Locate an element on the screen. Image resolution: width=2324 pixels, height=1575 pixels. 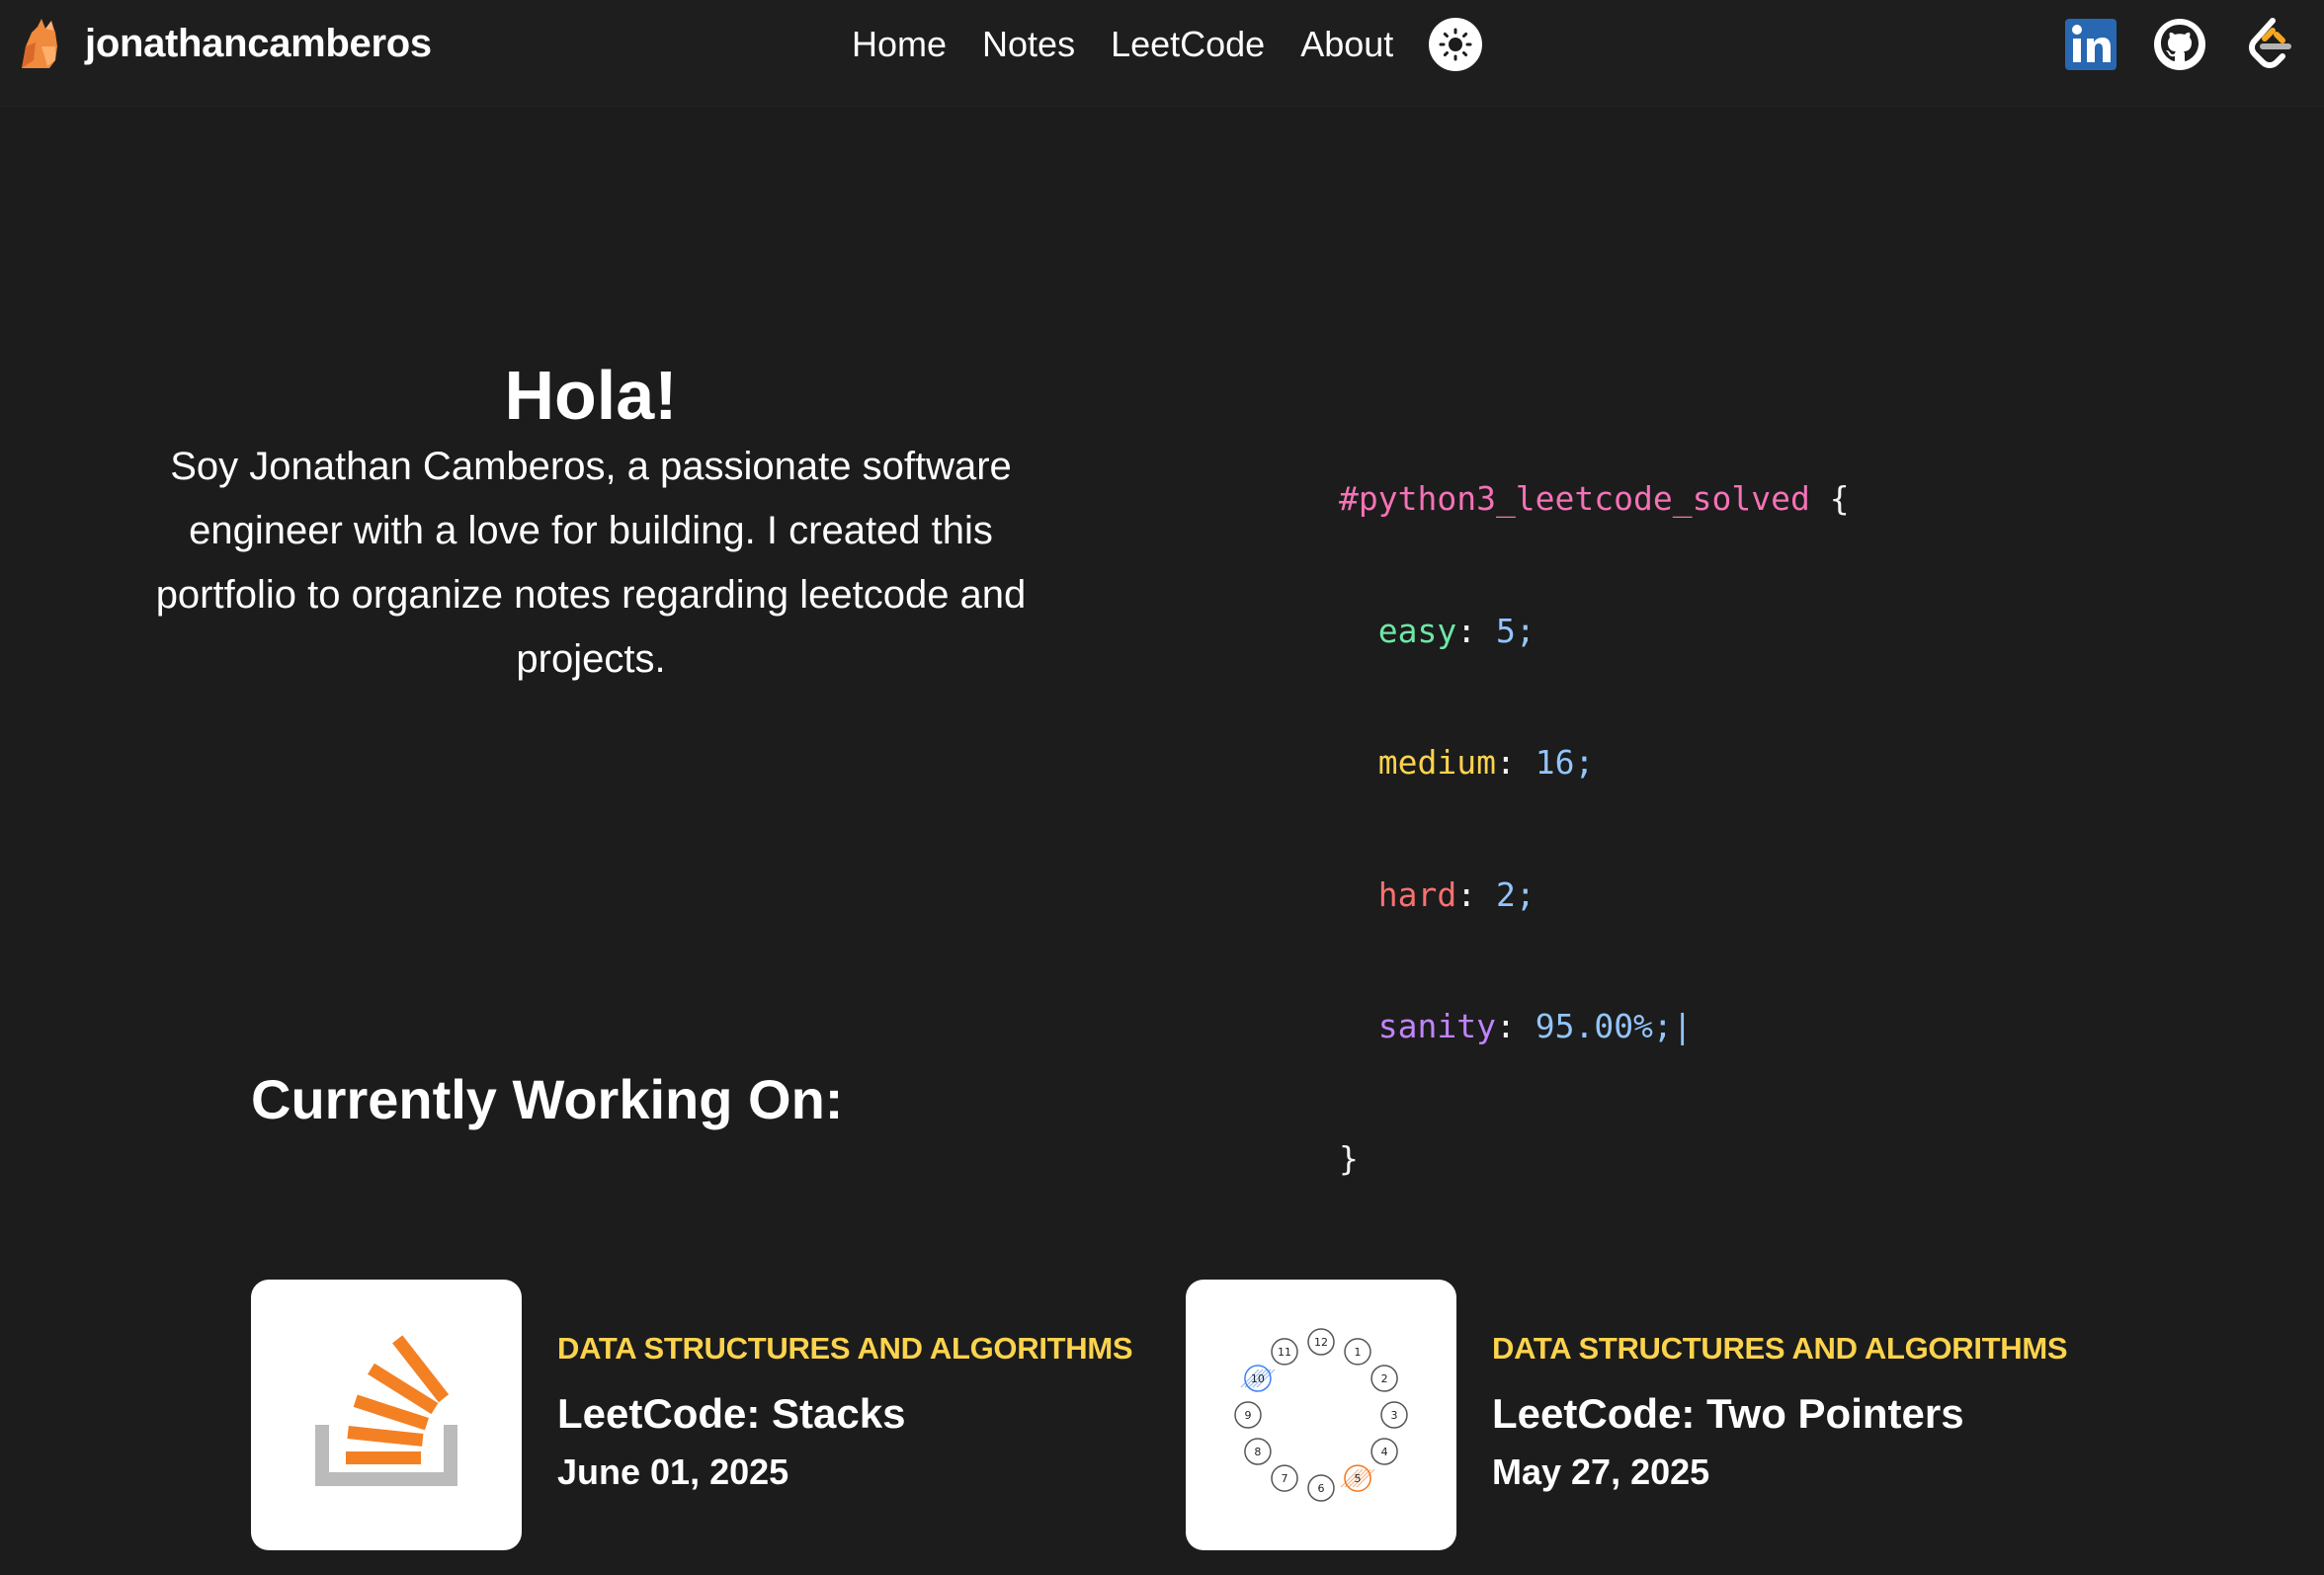
diagram-node-label: 11 is located at coordinates (1284, 1352).